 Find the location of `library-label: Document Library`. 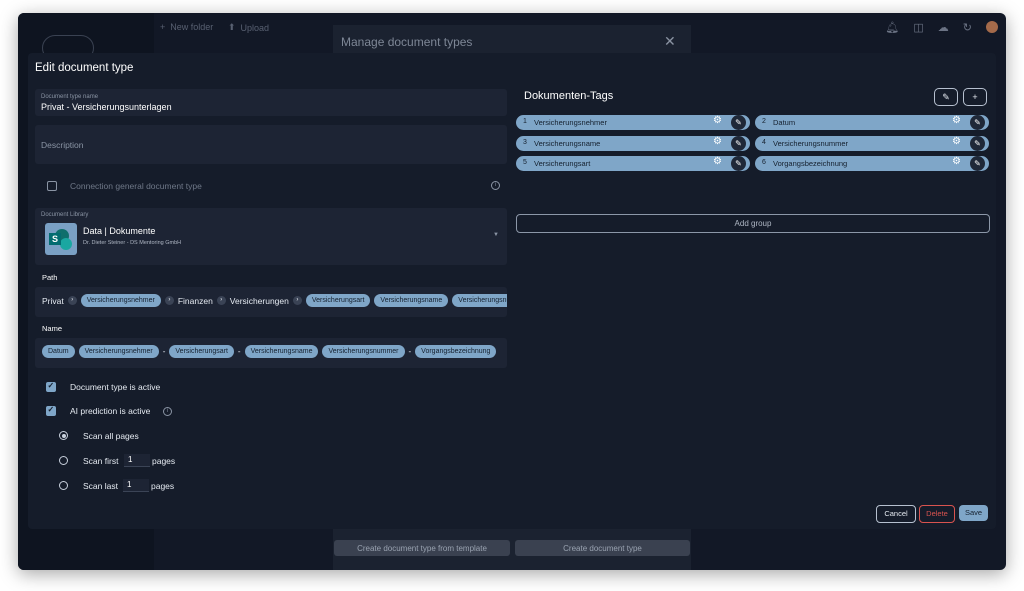

library-label: Document Library is located at coordinates (65, 215).